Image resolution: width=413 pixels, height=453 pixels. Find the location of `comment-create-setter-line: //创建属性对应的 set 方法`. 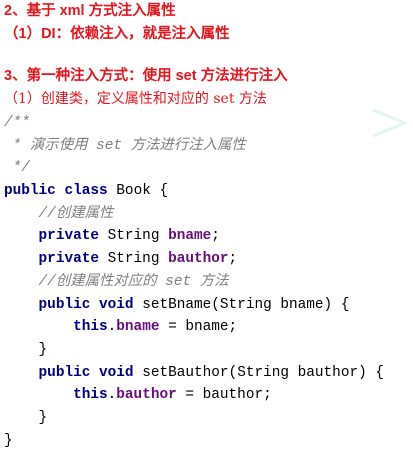

comment-create-setter-line: //创建属性对应的 set 方法 is located at coordinates (194, 282).